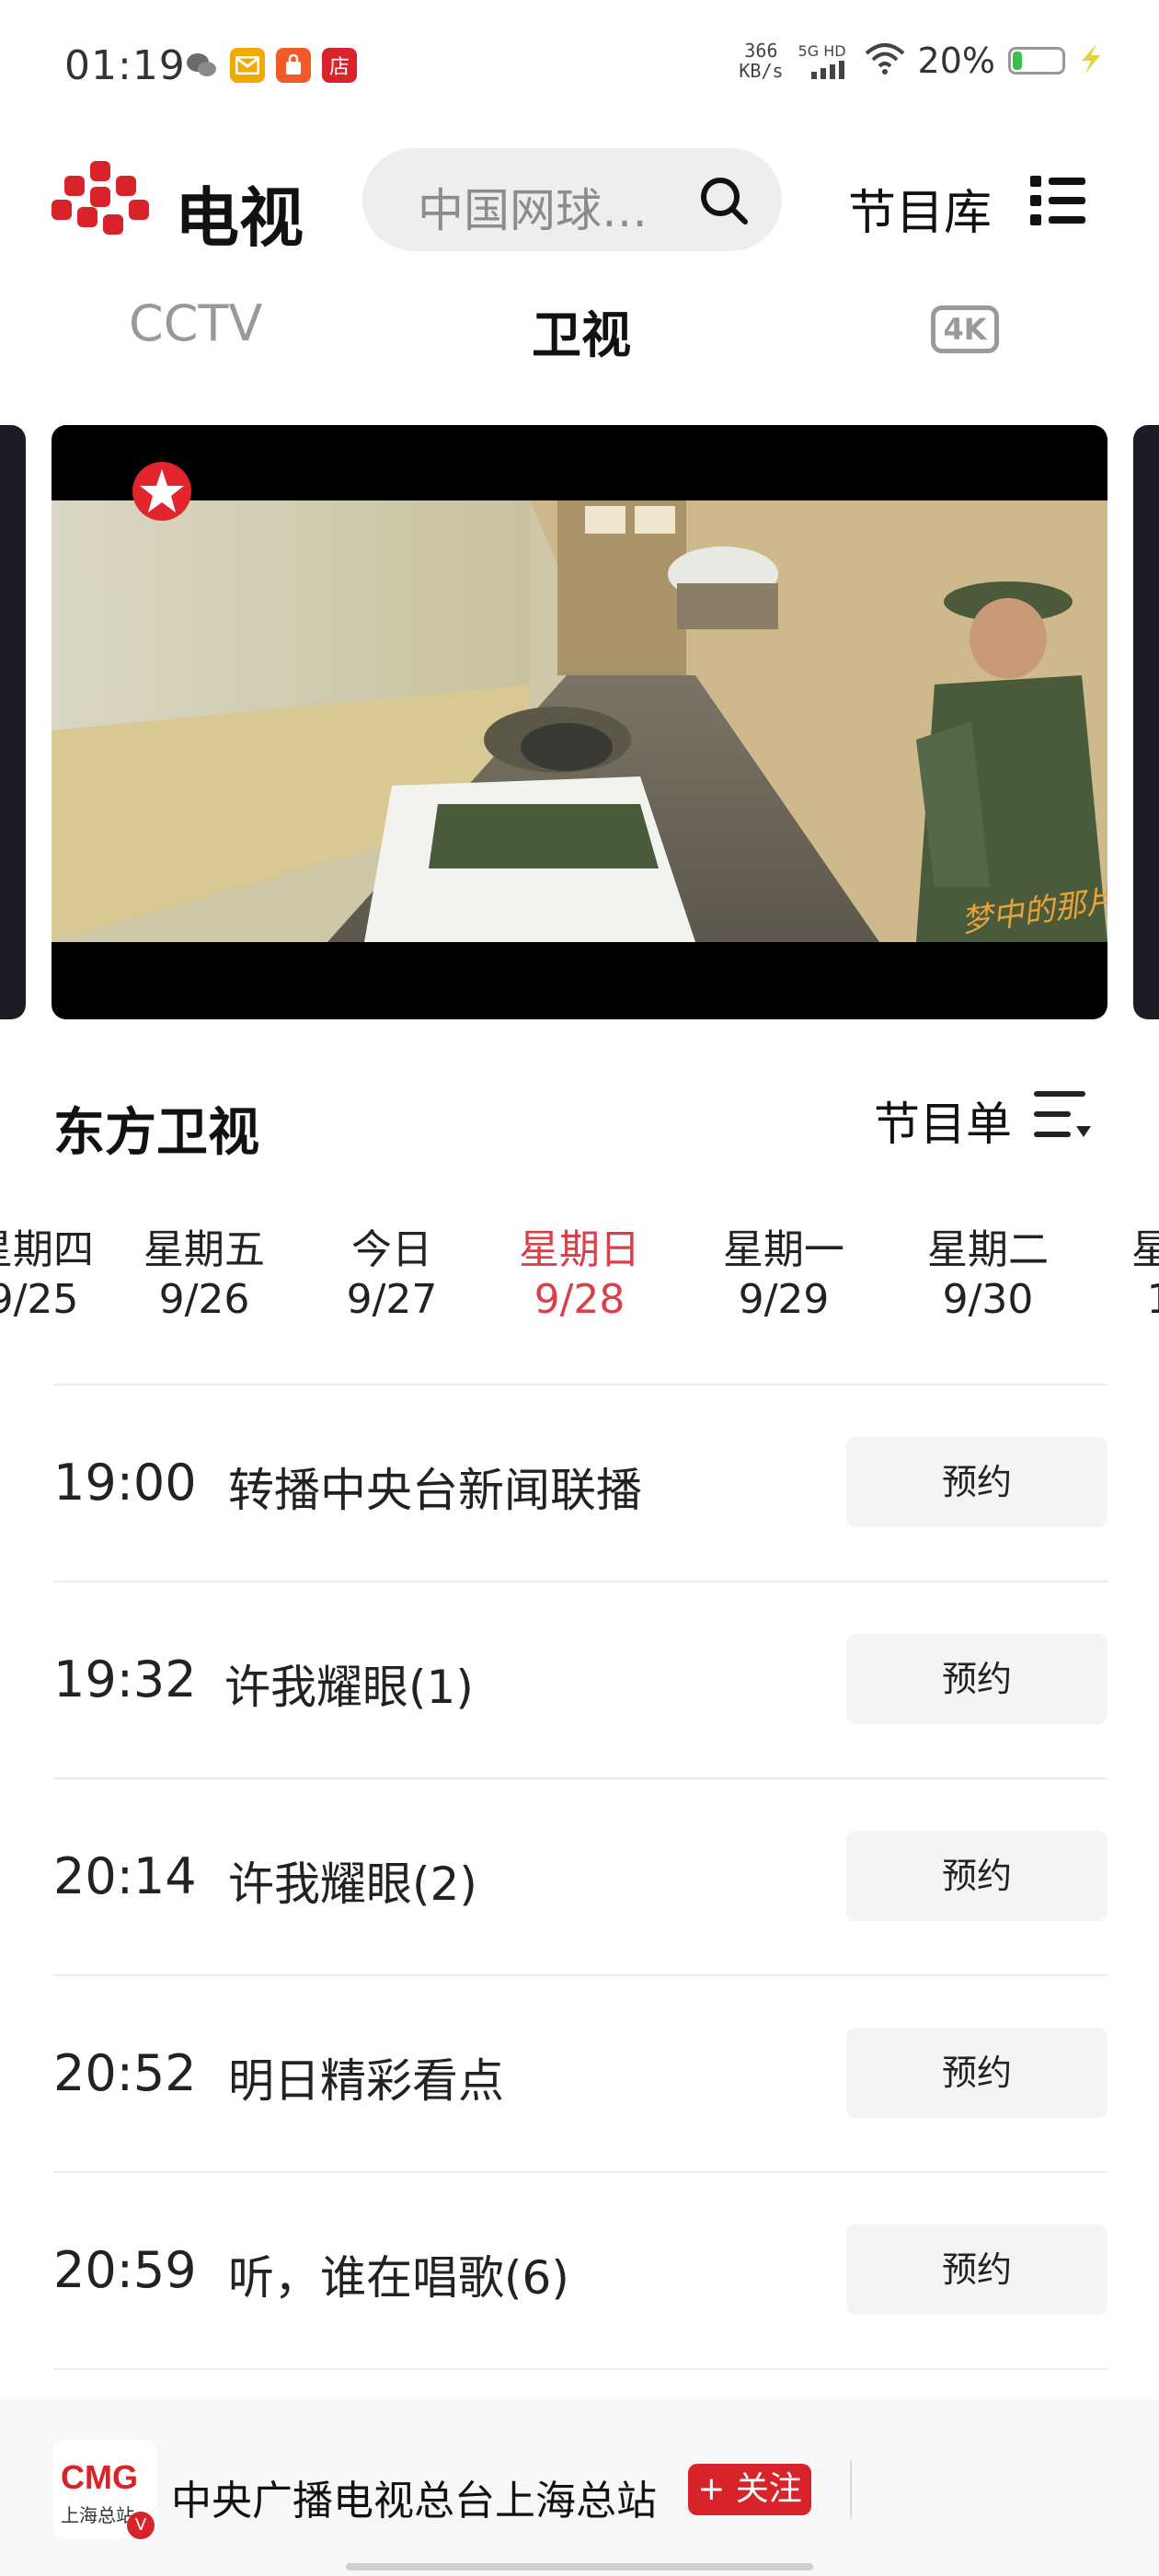  I want to click on program-title: 转播中央台新闻联播, so click(435, 1490).